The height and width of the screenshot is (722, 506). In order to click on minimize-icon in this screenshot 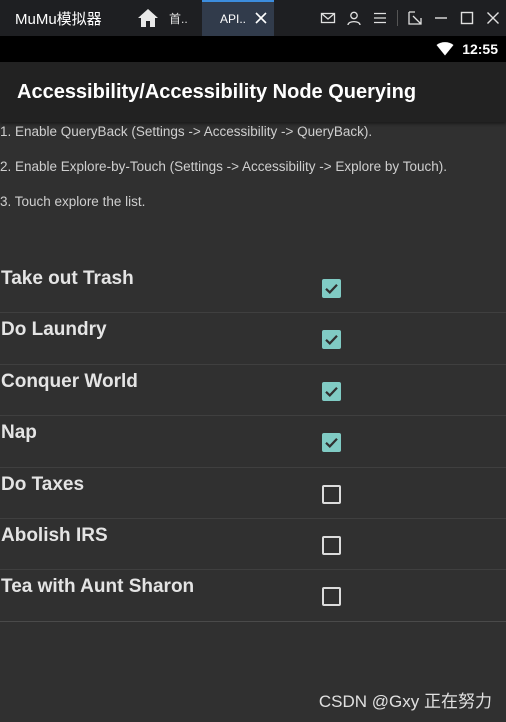, I will do `click(441, 18)`.